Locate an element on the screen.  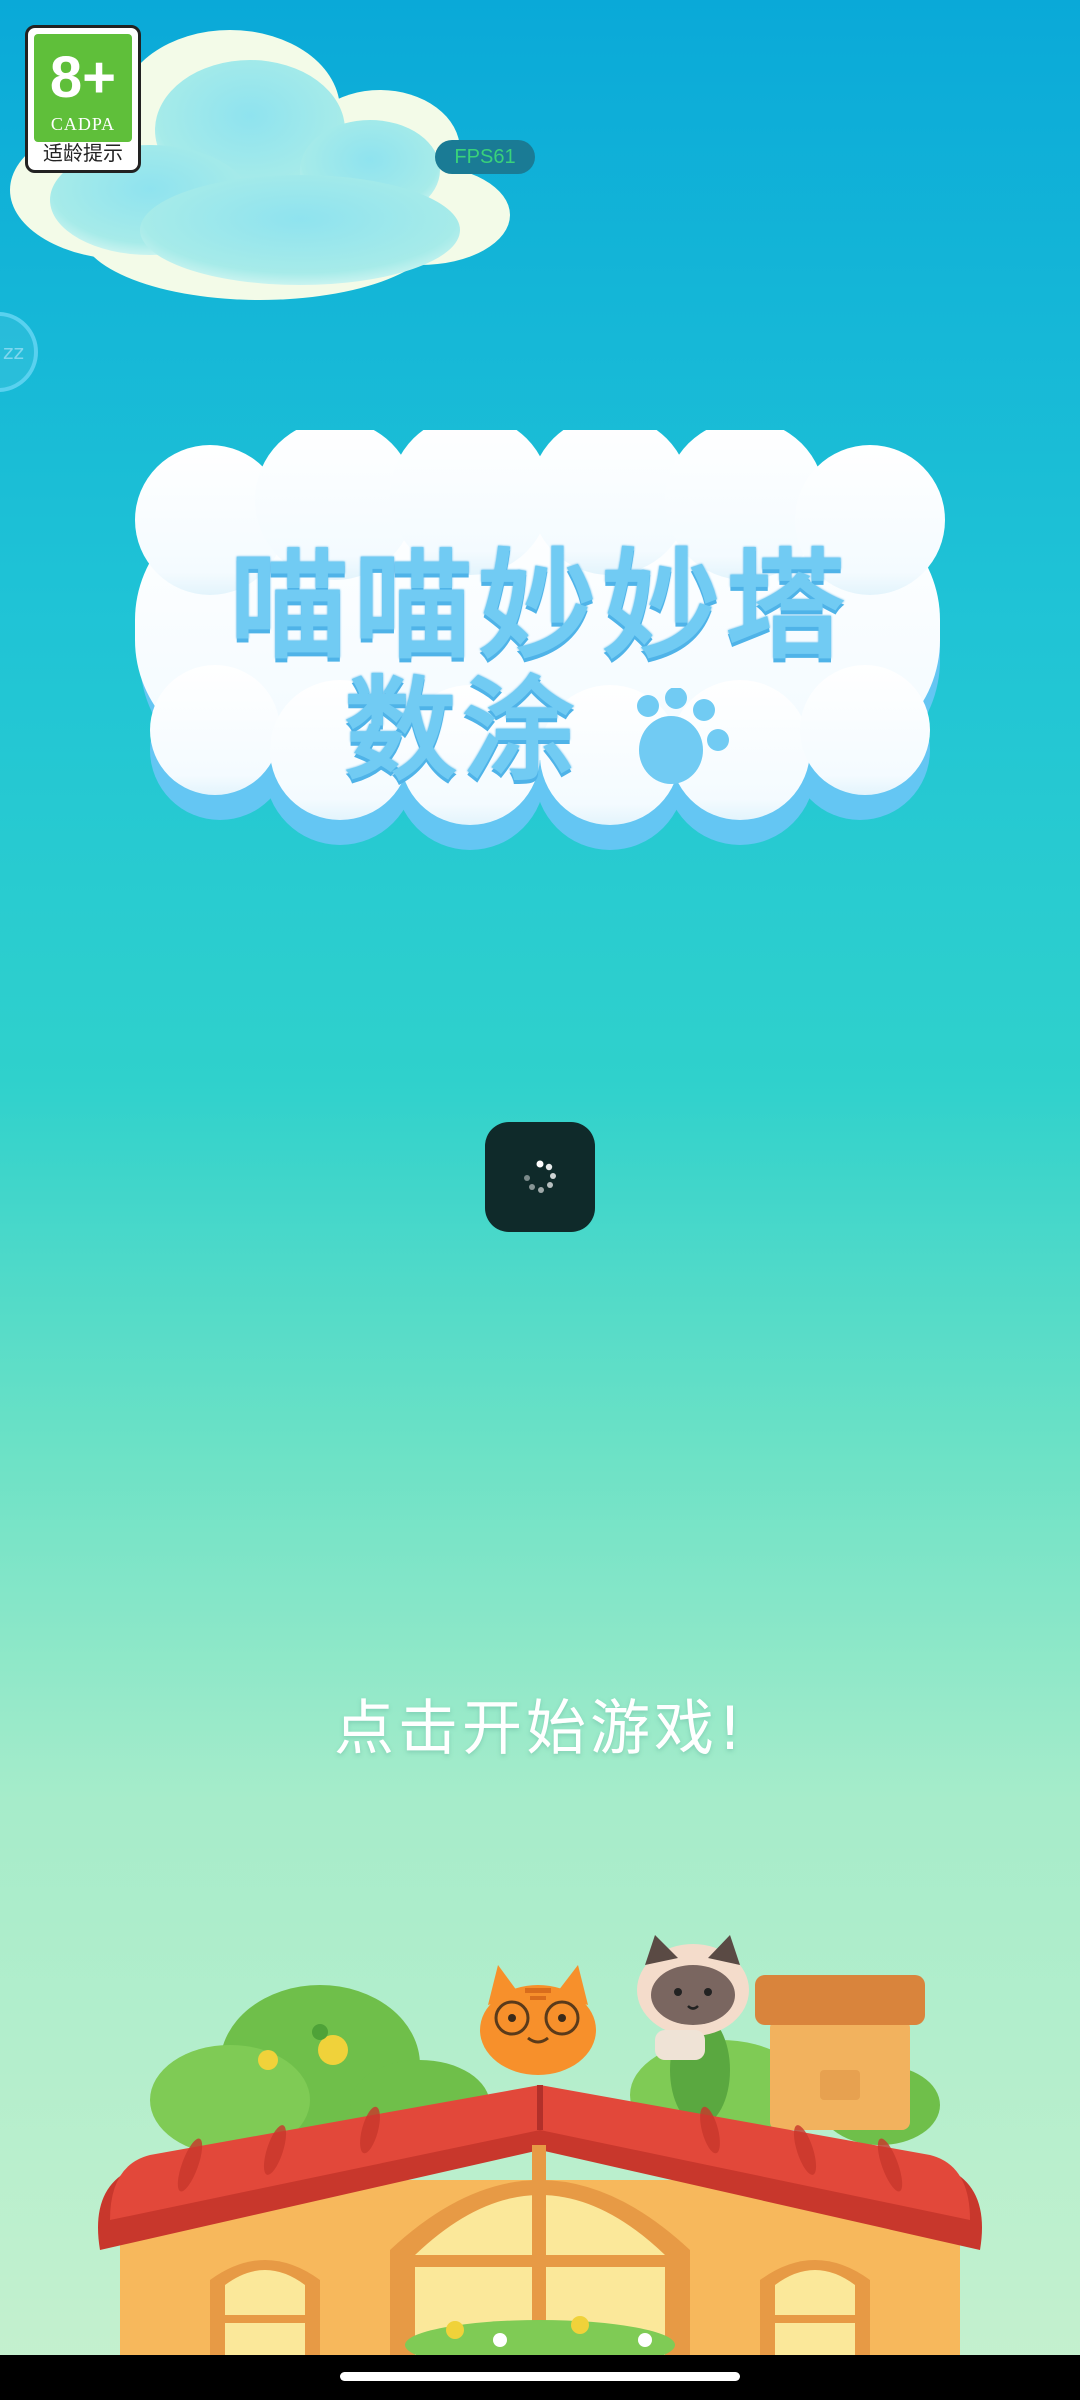
title-line-2-text: 数涂 is located at coordinates (462, 731).